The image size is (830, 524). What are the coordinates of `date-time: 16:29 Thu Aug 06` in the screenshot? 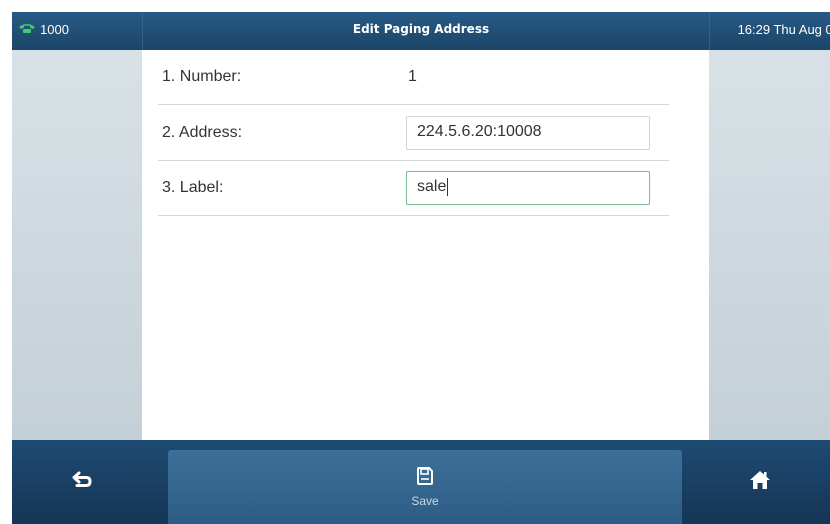 It's located at (783, 29).